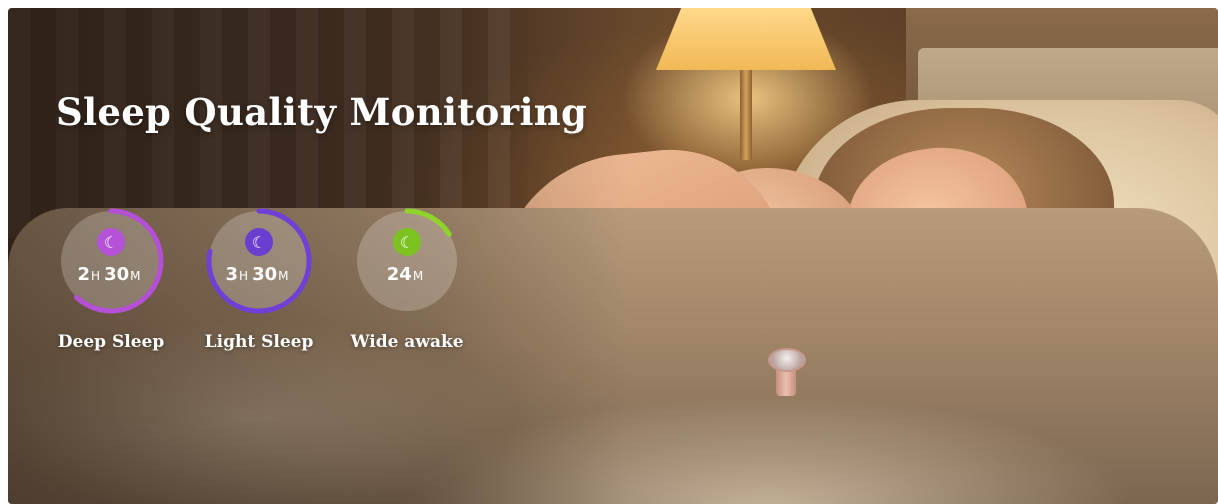 This screenshot has width=1218, height=504. Describe the element at coordinates (407, 342) in the screenshot. I see `metric-label: Wide awake` at that location.